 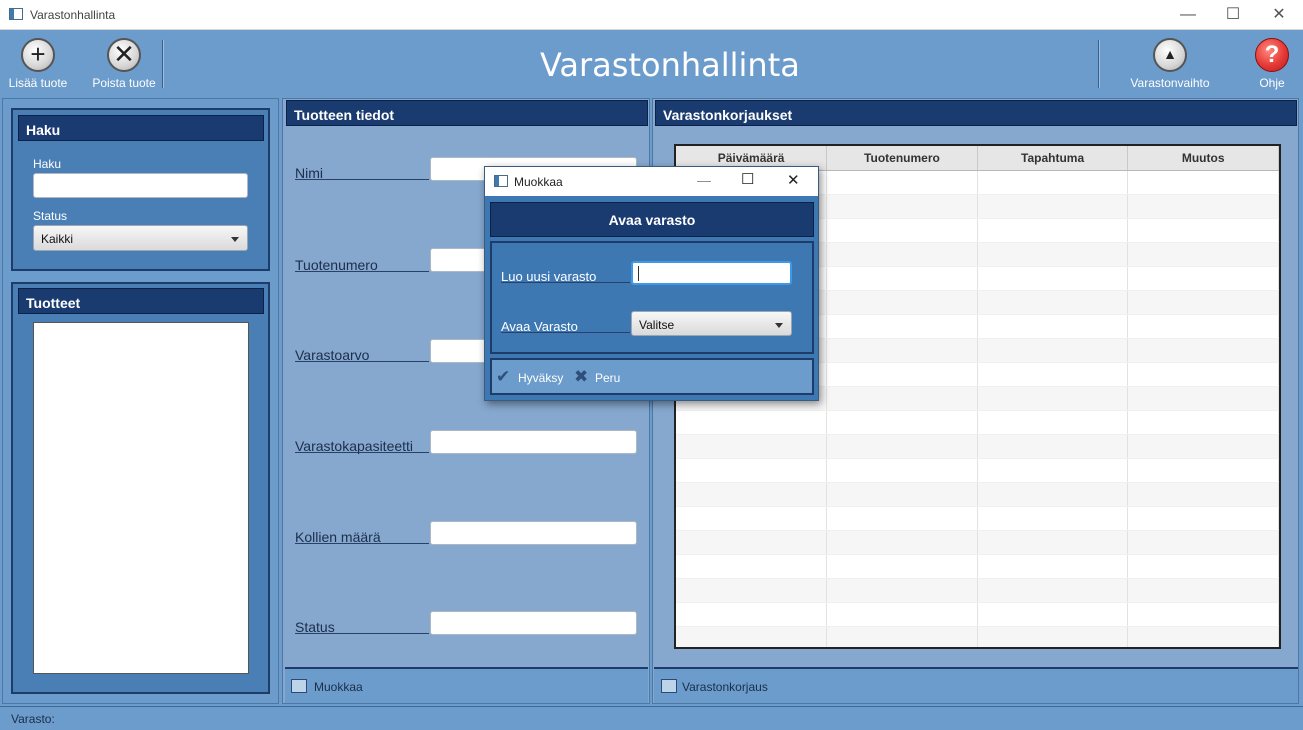 What do you see at coordinates (1188, 15) in the screenshot?
I see `minimize-icon: —` at bounding box center [1188, 15].